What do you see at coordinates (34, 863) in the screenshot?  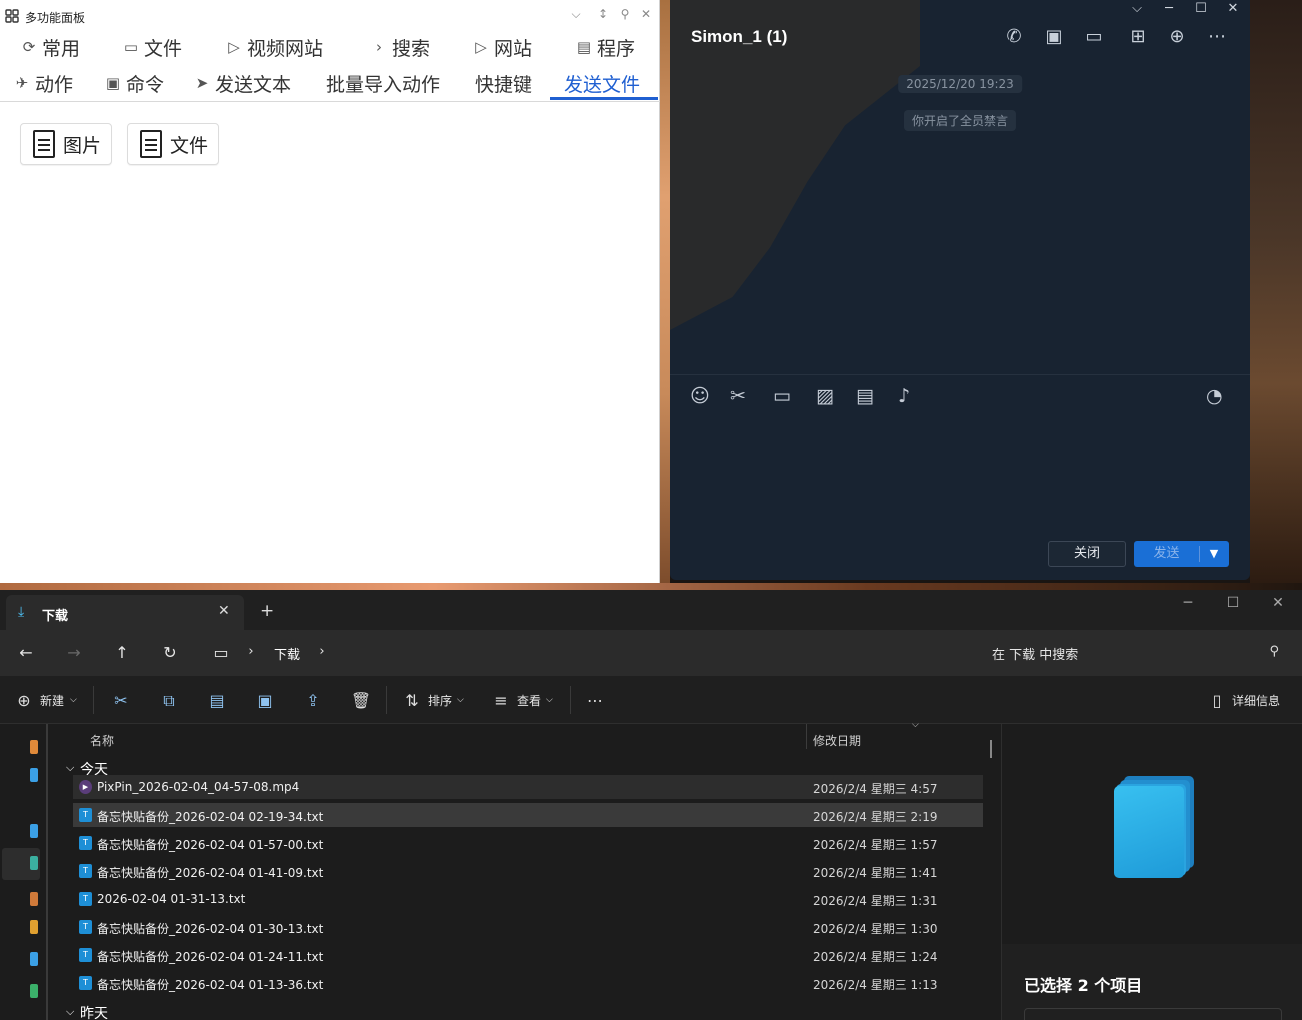 I see `download-icon` at bounding box center [34, 863].